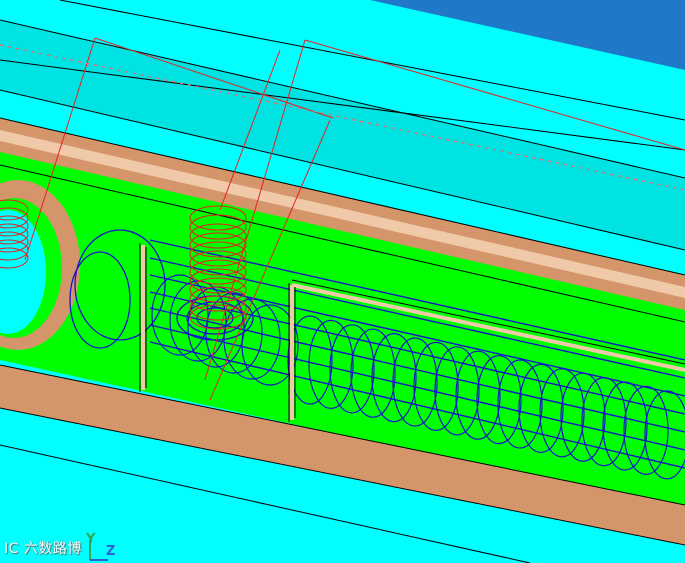 The height and width of the screenshot is (563, 685). What do you see at coordinates (111, 551) in the screenshot?
I see `axis-z-label: Z` at bounding box center [111, 551].